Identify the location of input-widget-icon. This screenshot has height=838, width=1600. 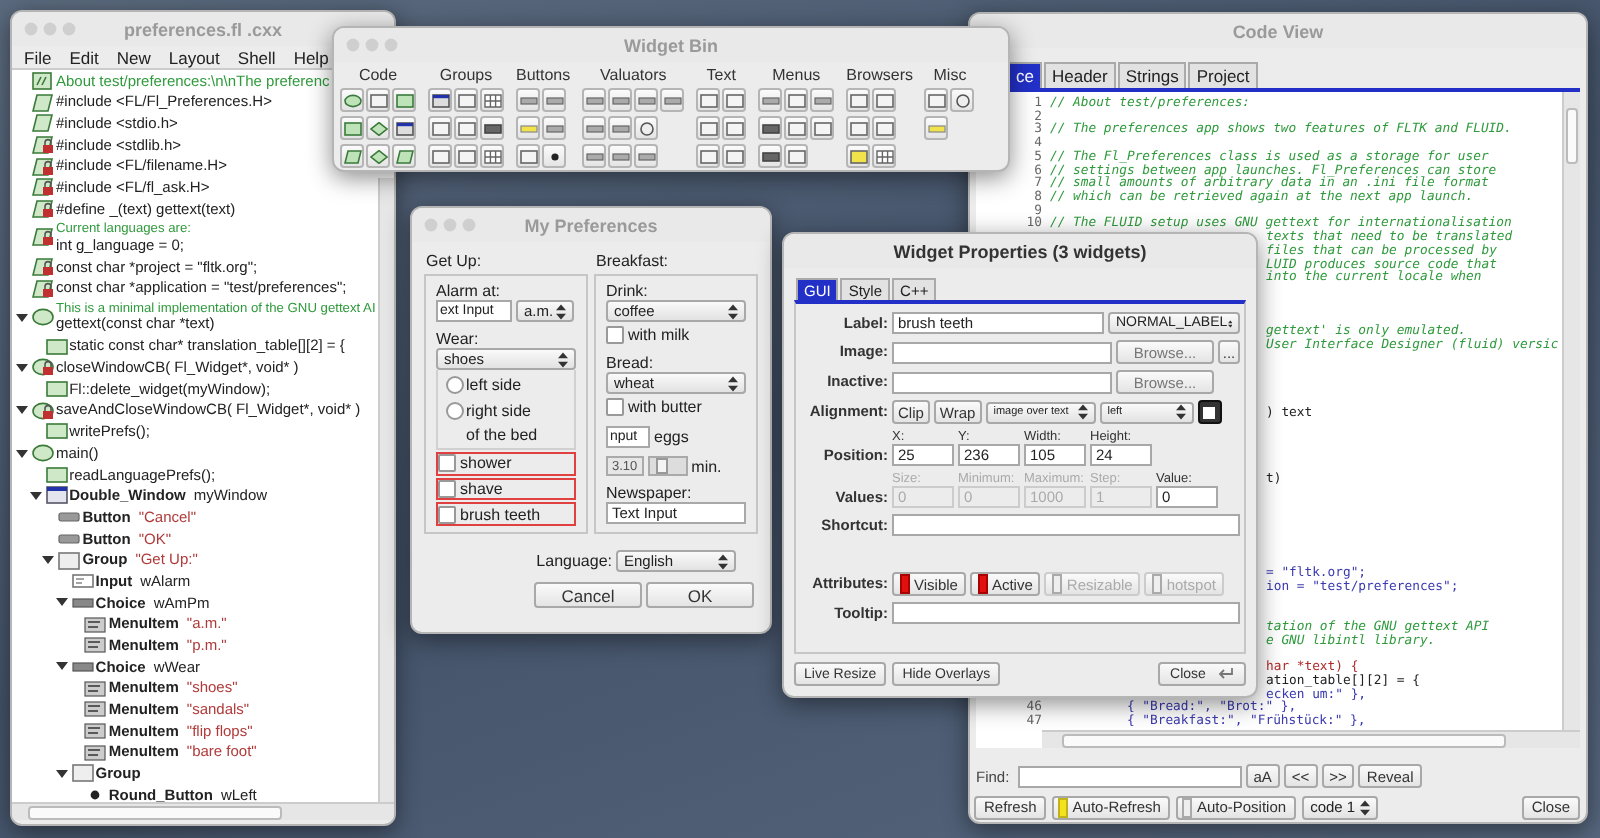
(82, 581).